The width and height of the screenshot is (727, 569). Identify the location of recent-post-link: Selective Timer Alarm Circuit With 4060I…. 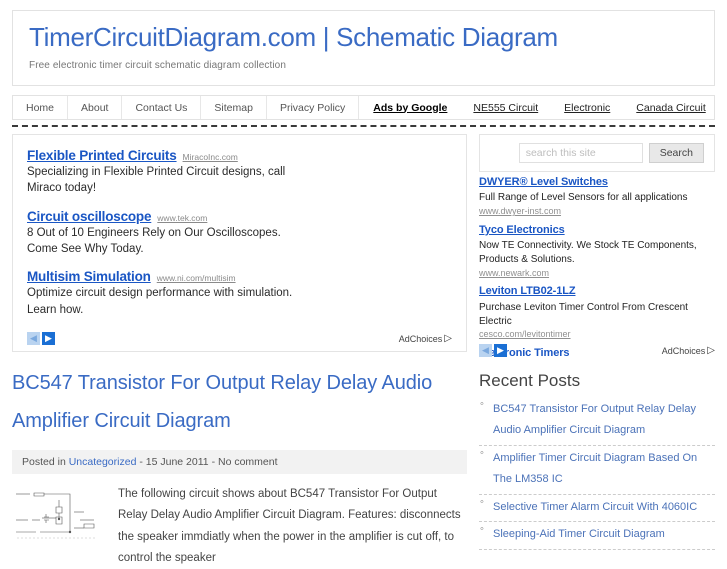
(604, 507).